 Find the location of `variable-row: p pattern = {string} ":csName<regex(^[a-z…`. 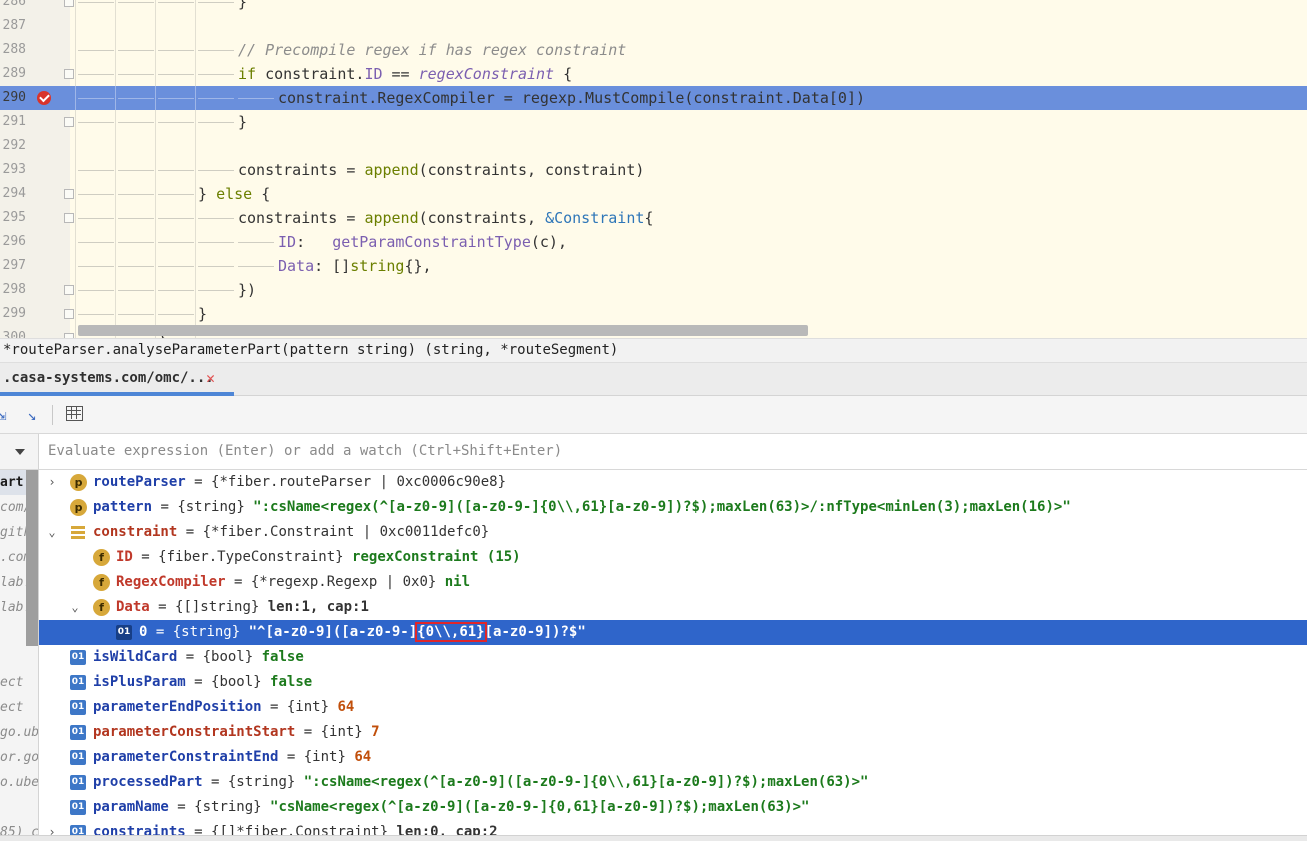

variable-row: p pattern = {string} ":csName<regex(^[a-z… is located at coordinates (673, 507).